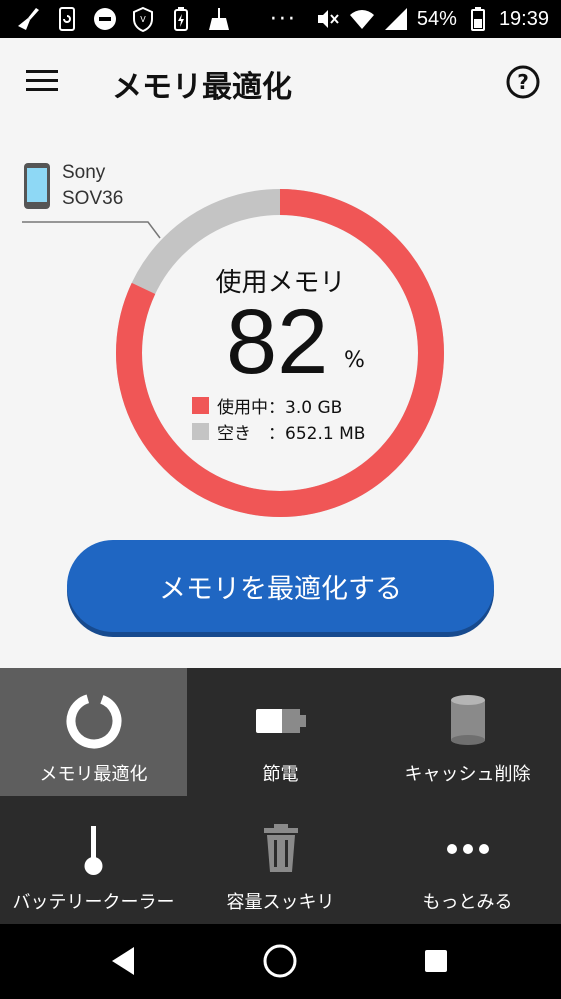 The height and width of the screenshot is (999, 561). Describe the element at coordinates (467, 902) in the screenshot. I see `tile-label: もっとみる` at that location.